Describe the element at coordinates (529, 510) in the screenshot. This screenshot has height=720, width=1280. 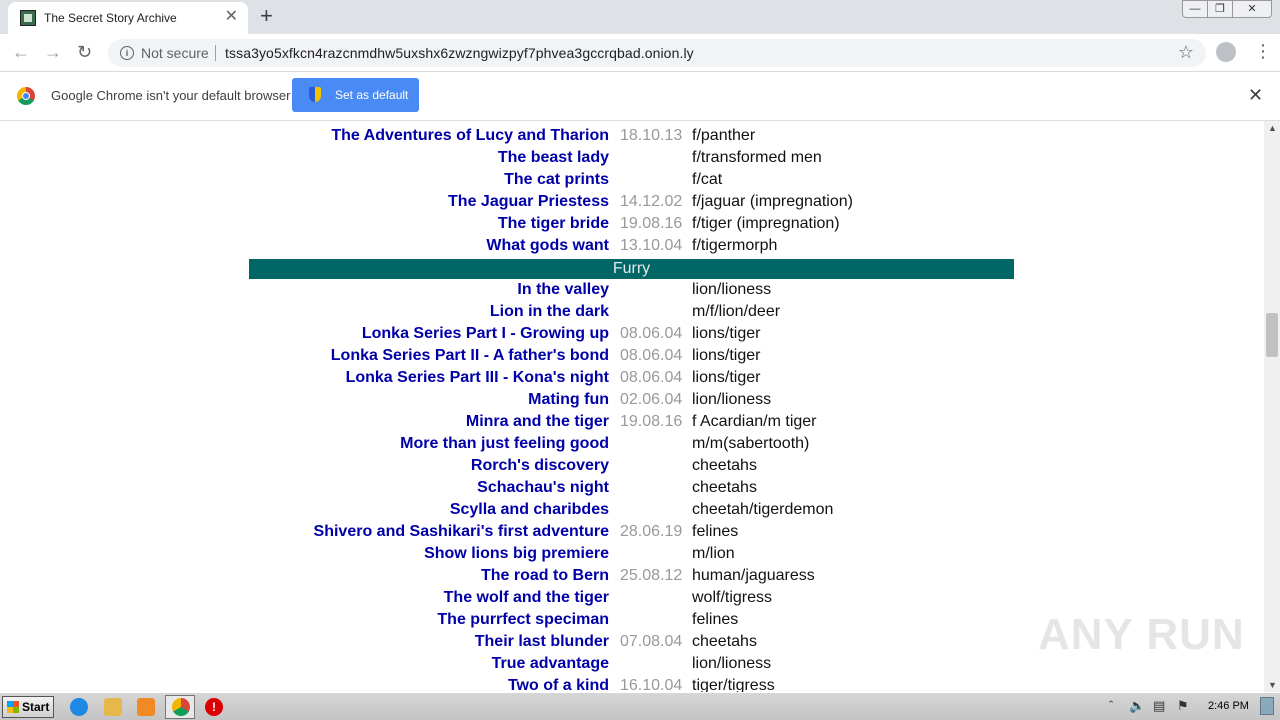
I see `story-title-link: Scylla and charibdes` at that location.